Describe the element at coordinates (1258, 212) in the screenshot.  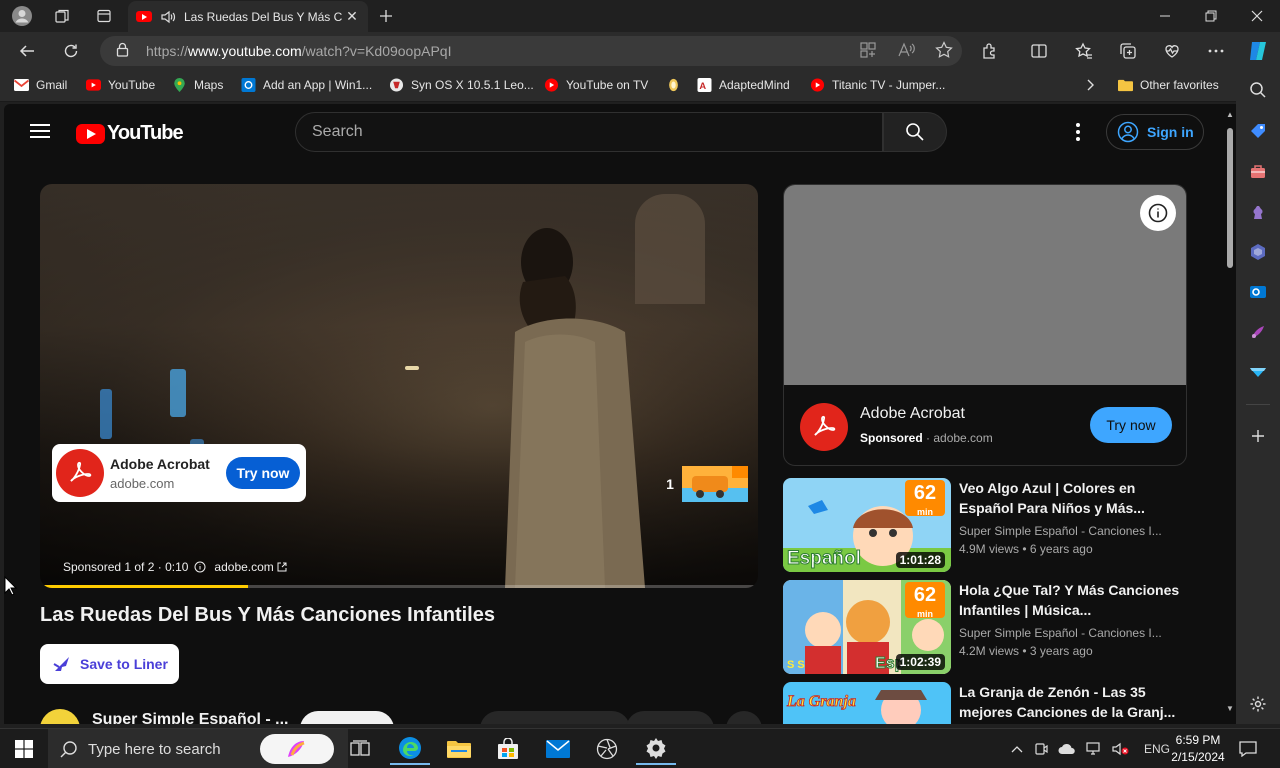
I see `sidebar-games-icon` at that location.